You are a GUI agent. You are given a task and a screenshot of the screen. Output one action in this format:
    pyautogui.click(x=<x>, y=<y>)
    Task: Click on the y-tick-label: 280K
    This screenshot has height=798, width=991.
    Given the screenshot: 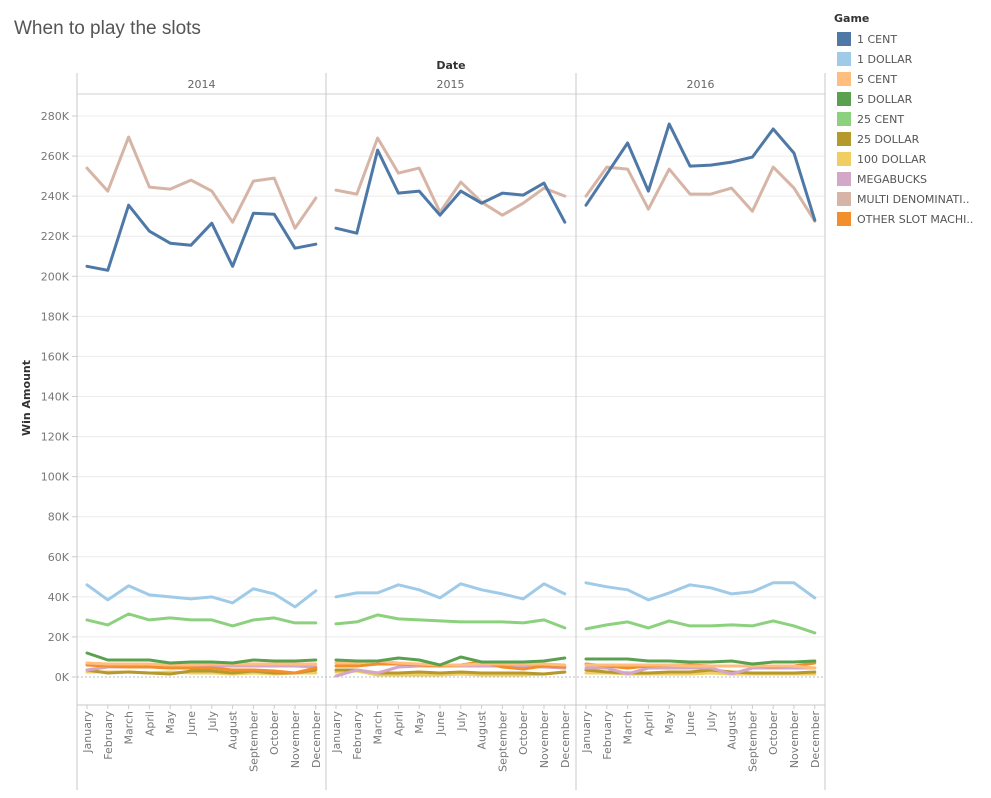 What is the action you would take?
    pyautogui.click(x=55, y=116)
    